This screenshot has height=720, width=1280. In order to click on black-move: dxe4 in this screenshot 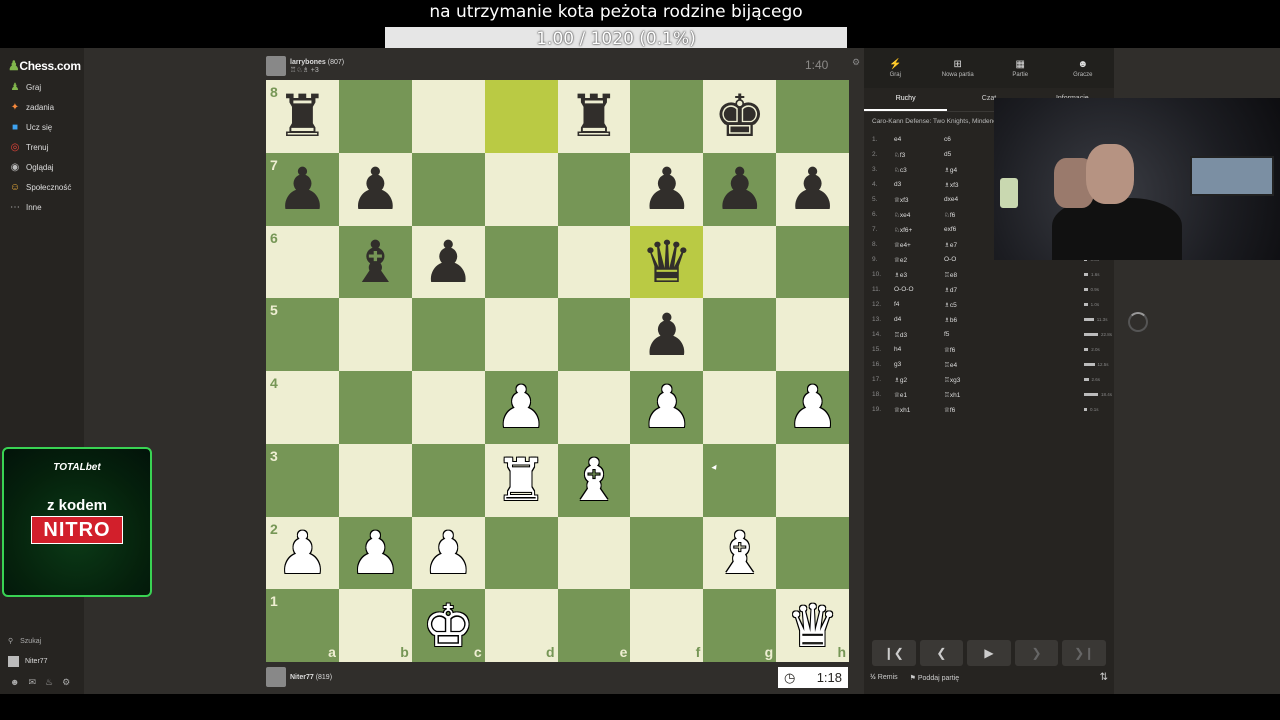, I will do `click(969, 199)`.